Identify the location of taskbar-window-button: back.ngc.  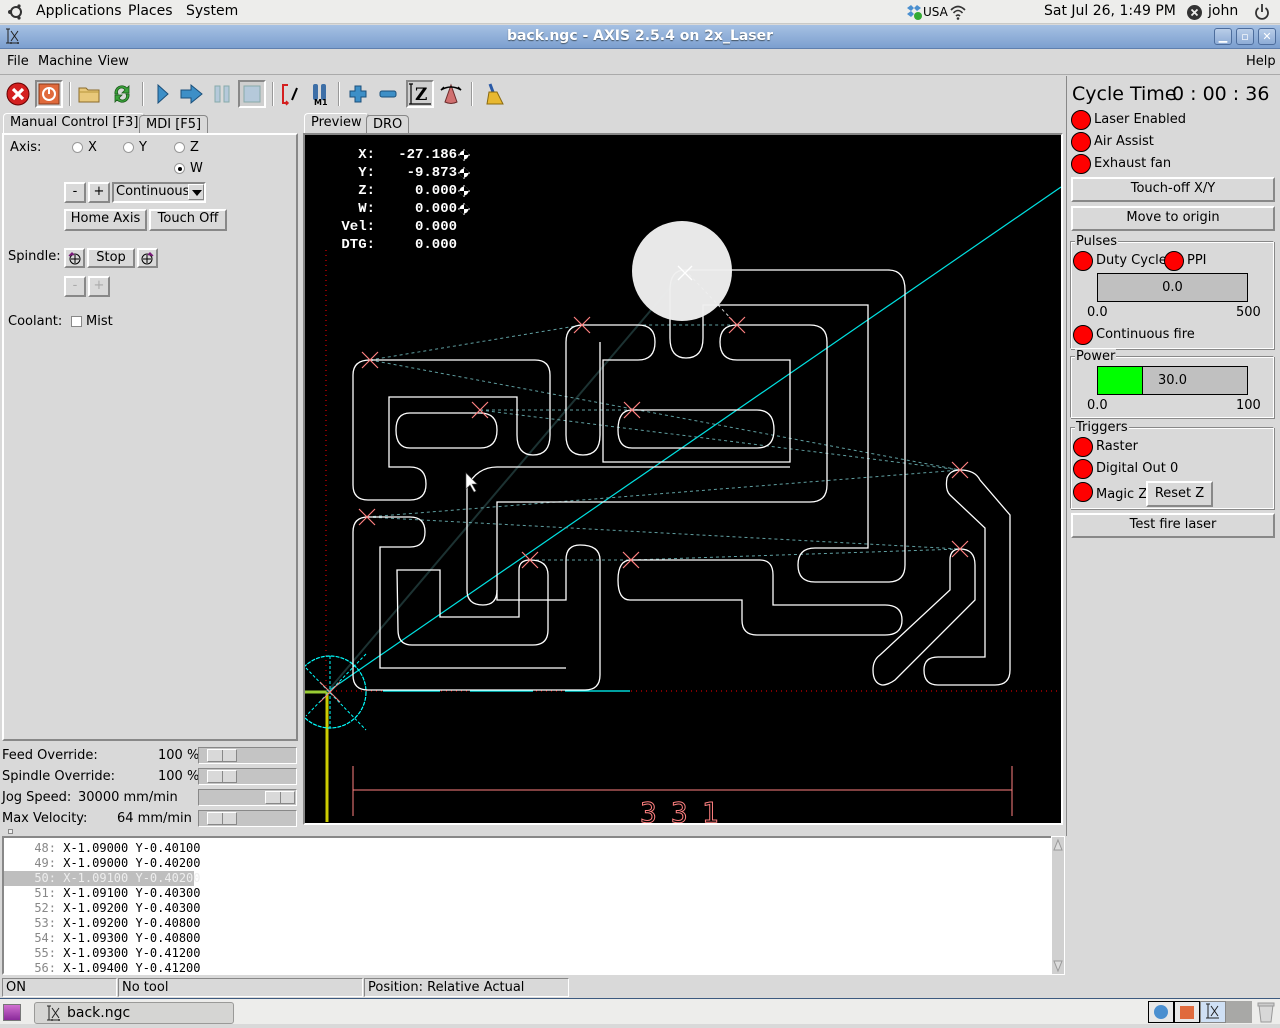
(134, 1013).